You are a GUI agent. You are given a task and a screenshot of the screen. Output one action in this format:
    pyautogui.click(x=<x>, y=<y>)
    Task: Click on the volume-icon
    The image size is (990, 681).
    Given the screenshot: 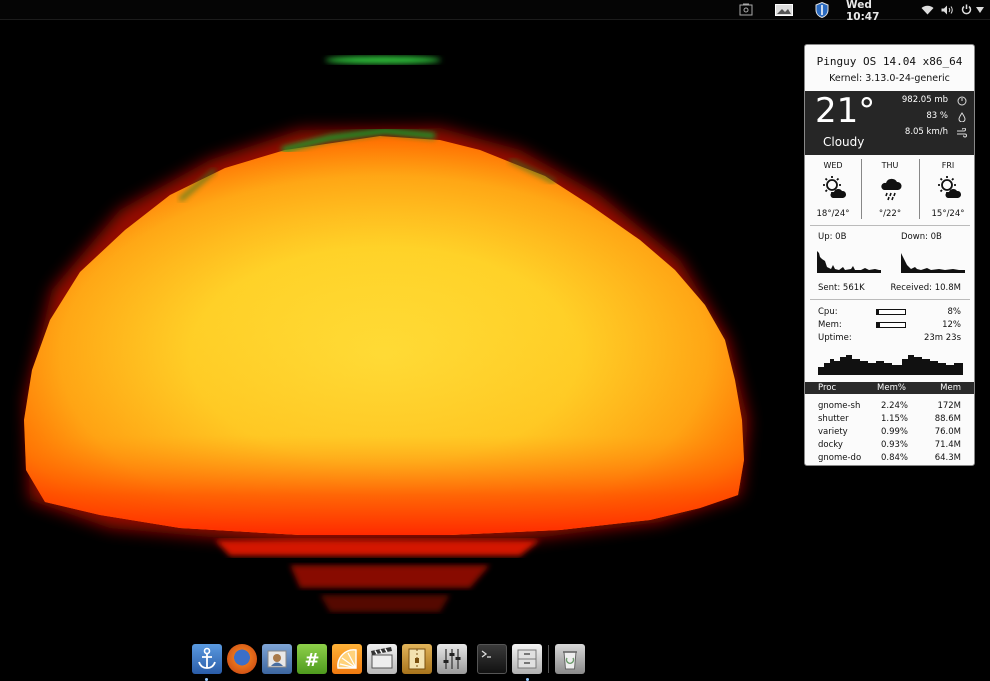 What is the action you would take?
    pyautogui.click(x=947, y=9)
    